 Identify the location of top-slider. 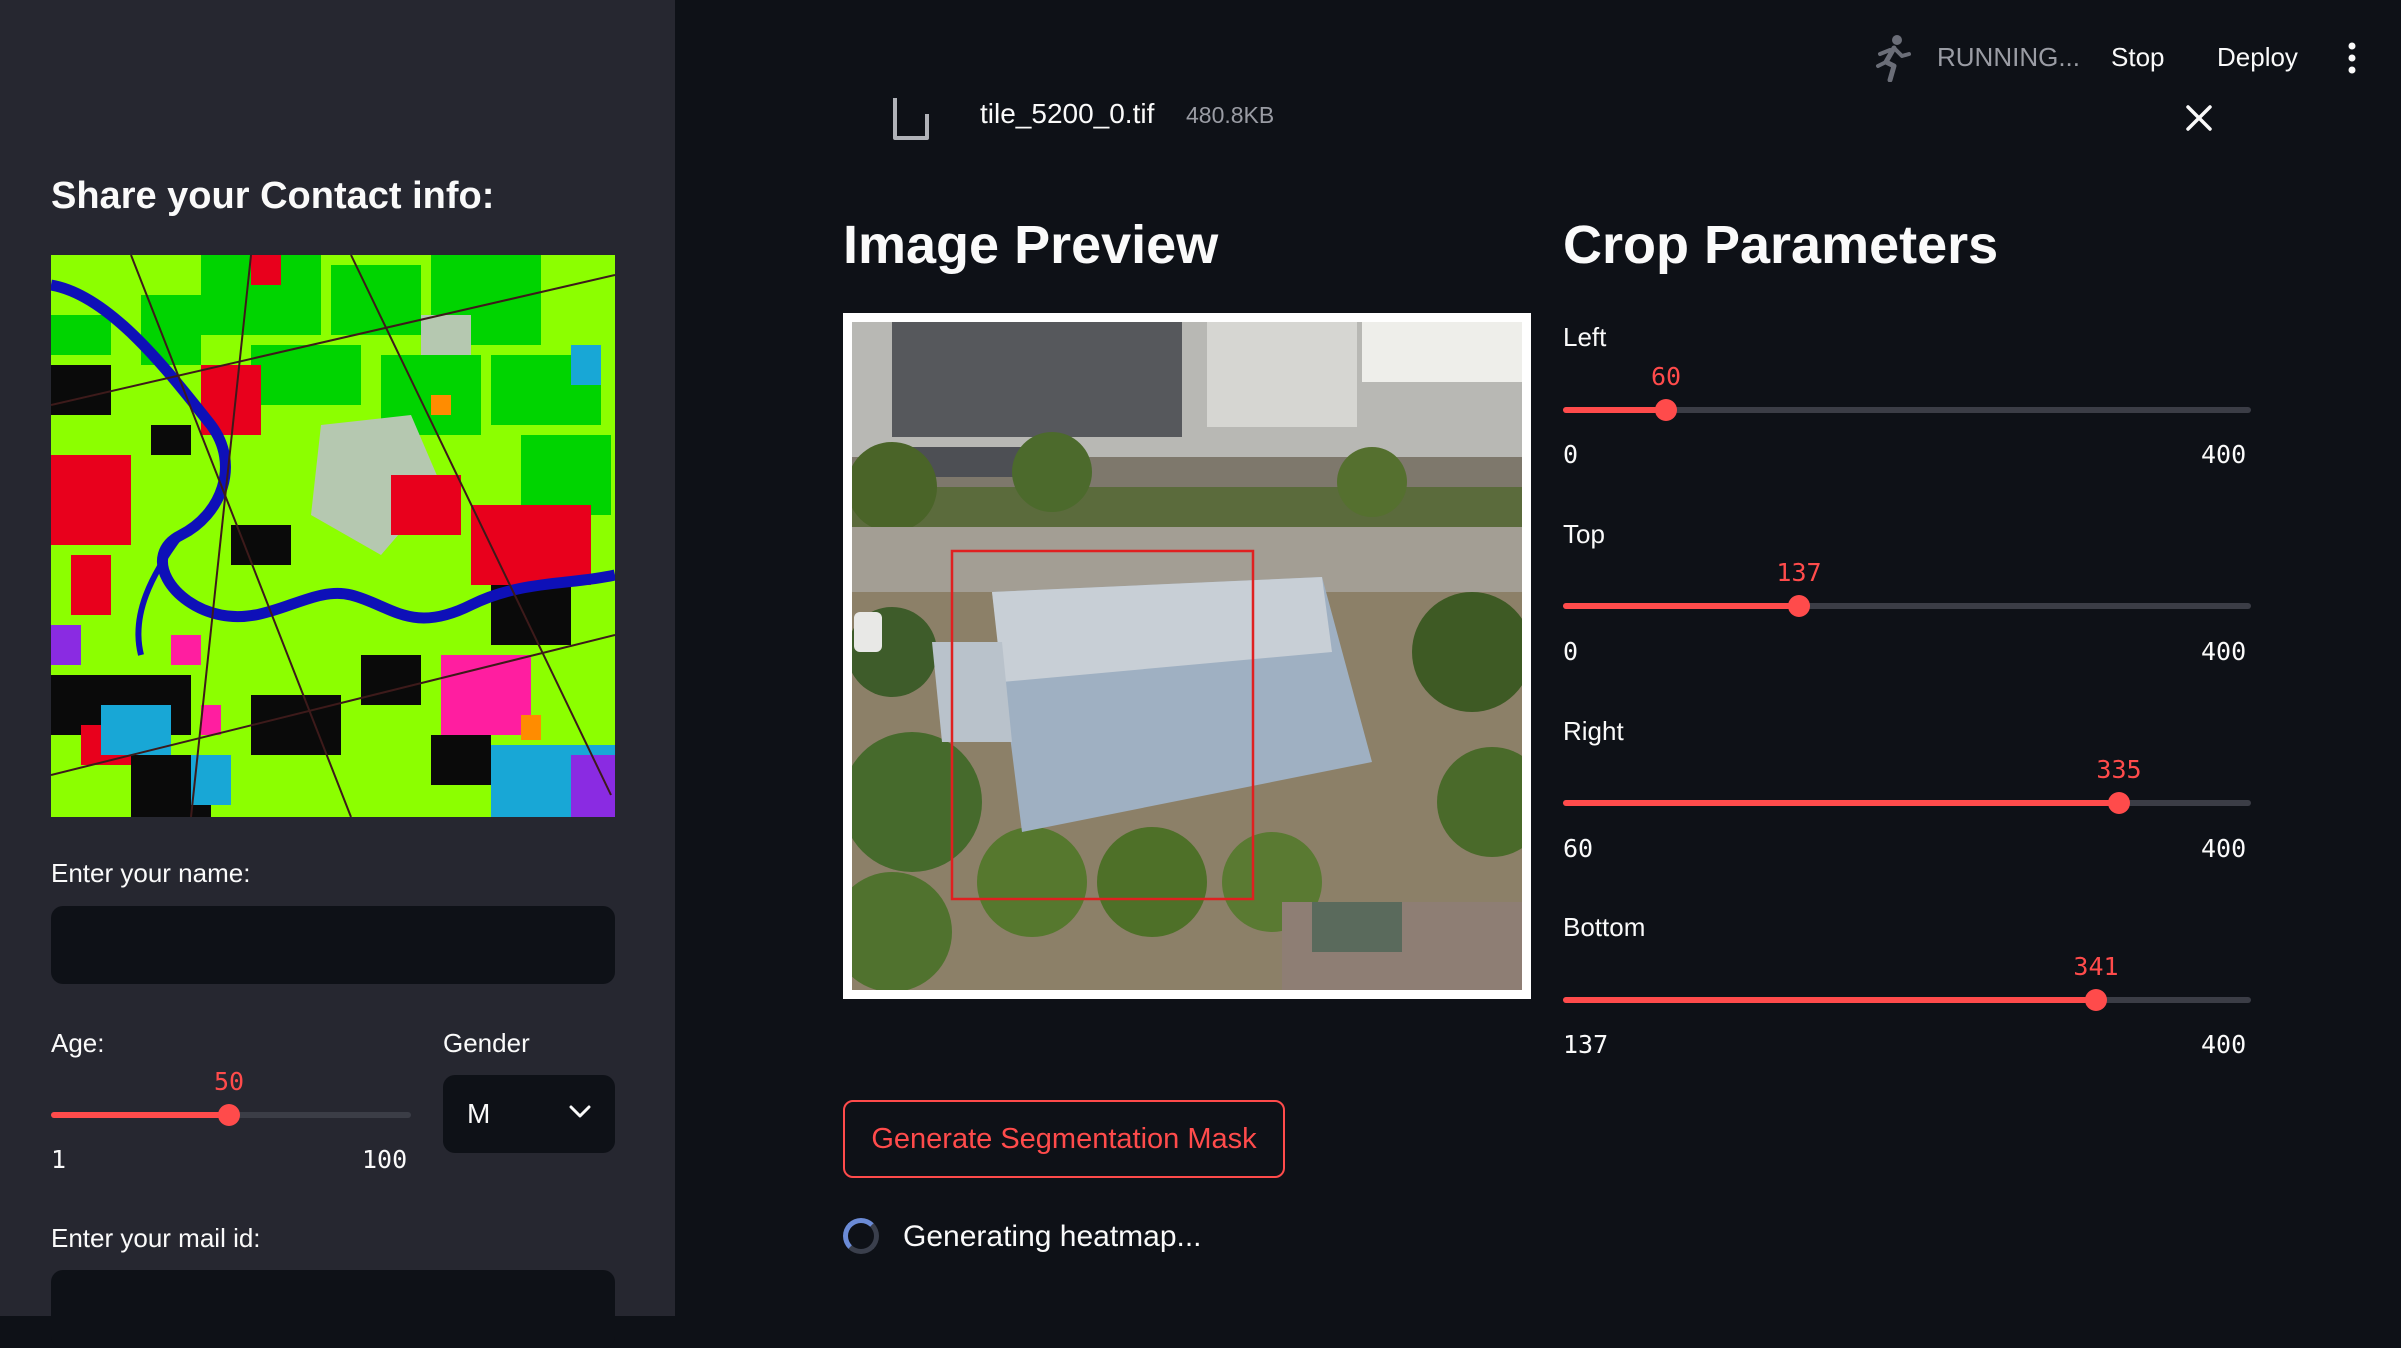
(1907, 606).